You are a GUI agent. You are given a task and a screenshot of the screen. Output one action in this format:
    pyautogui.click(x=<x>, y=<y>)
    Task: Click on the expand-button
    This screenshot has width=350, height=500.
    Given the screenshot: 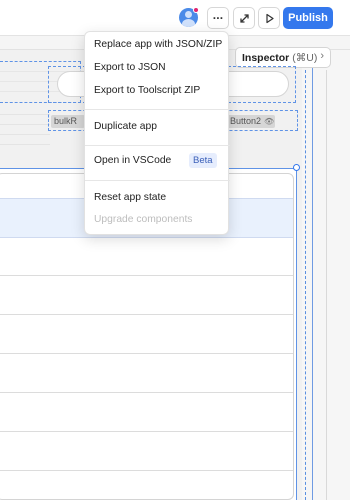 What is the action you would take?
    pyautogui.click(x=244, y=18)
    